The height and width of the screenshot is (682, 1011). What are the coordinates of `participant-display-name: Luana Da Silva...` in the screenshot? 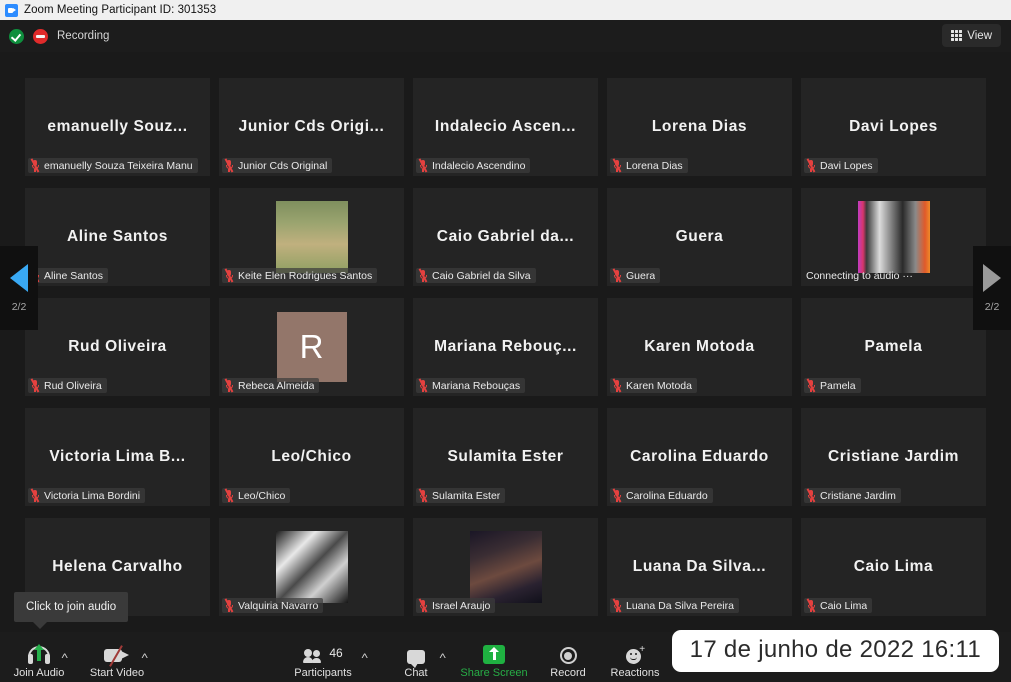 It's located at (699, 566).